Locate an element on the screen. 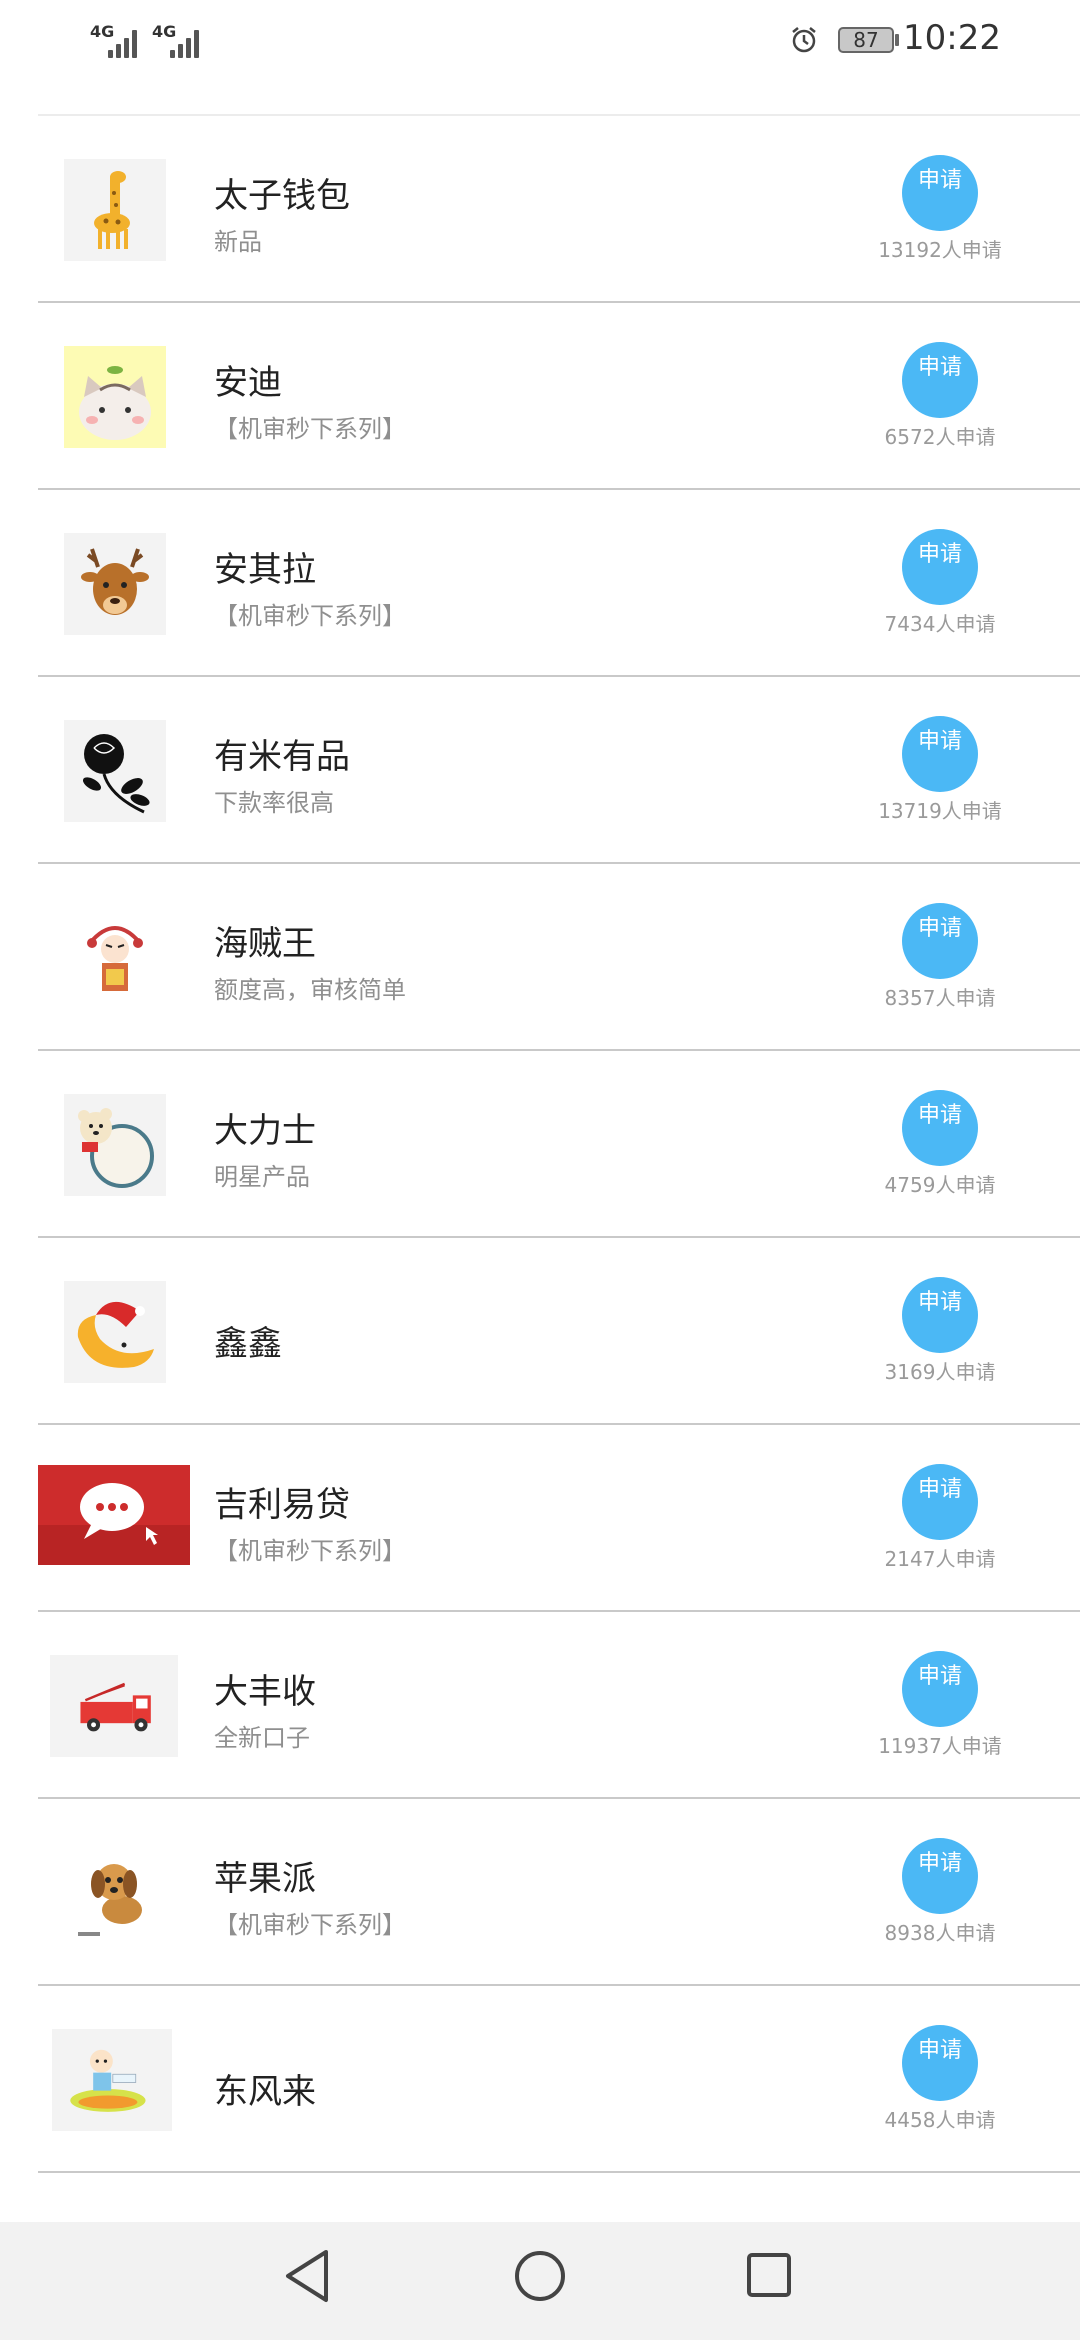  list-item: 东风来 申请 4458人申请 is located at coordinates (559, 2079).